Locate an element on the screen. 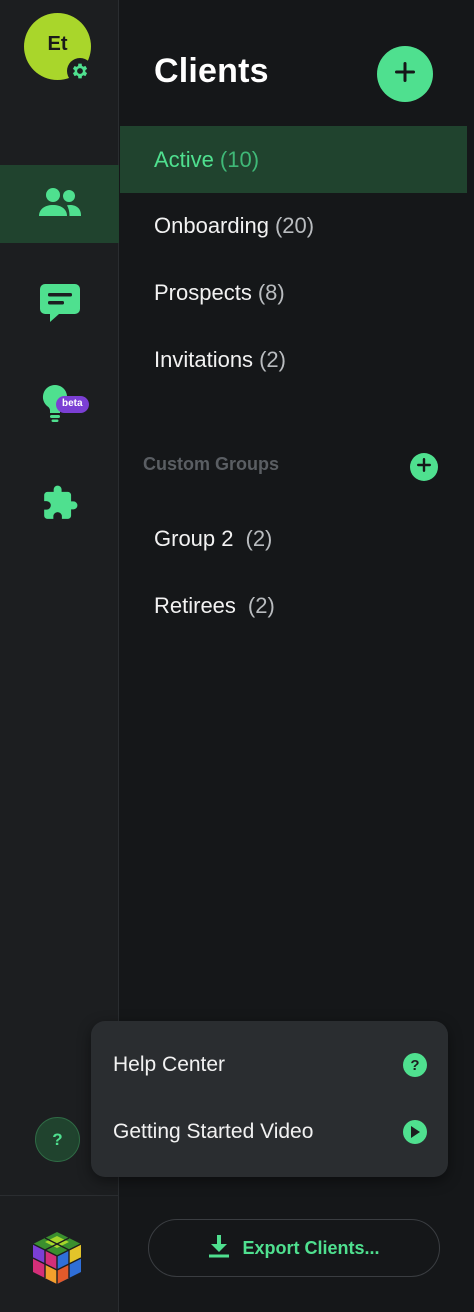 This screenshot has width=474, height=1312. question-icon: ? is located at coordinates (415, 1065).